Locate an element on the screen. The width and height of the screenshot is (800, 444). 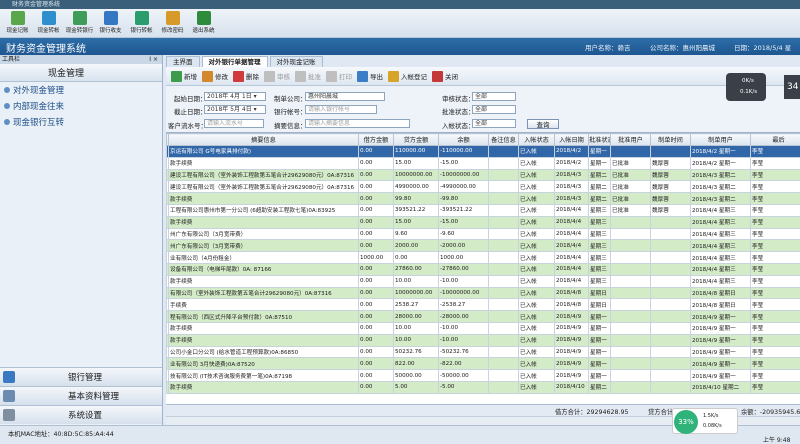
category-cash-management: 现金管理 is located at coordinates (81, 73).